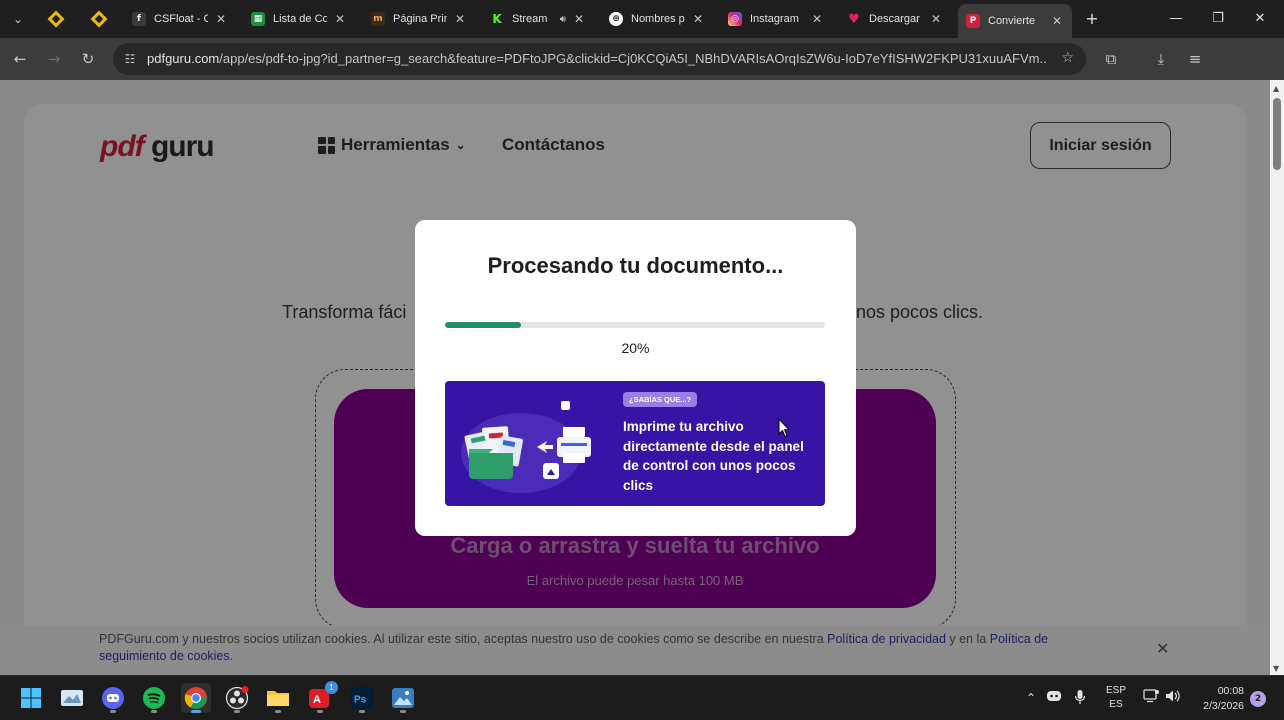 The height and width of the screenshot is (720, 1284). Describe the element at coordinates (895, 19) in the screenshot. I see `tab-descargar: ♥ Descargar ✕` at that location.